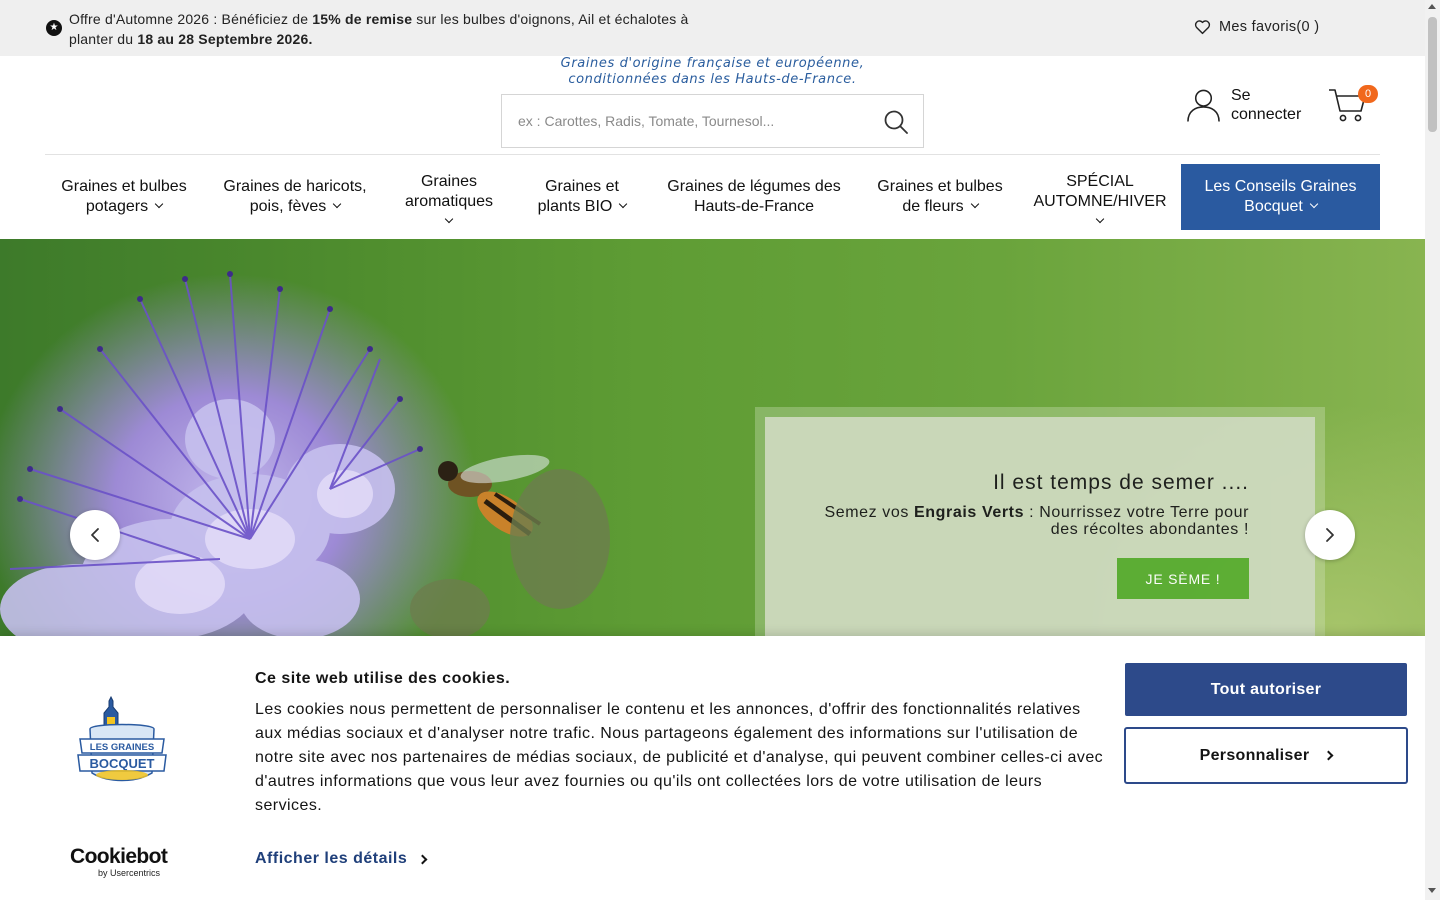 The image size is (1440, 900). I want to click on nav-item-conseils: Les Conseils Graines Bocquet, so click(1280, 197).